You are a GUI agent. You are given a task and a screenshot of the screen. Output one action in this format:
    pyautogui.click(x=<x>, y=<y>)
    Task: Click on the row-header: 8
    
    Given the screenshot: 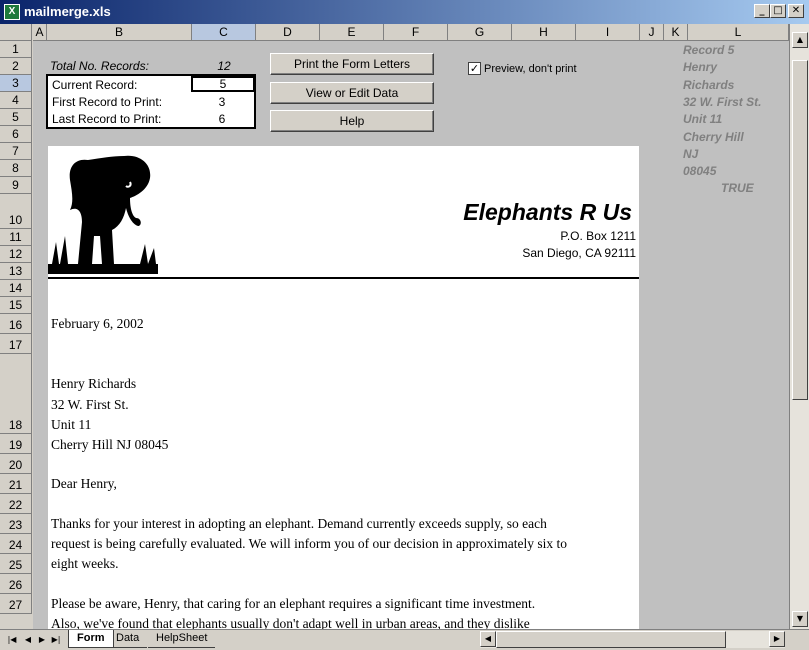 What is the action you would take?
    pyautogui.click(x=16, y=168)
    